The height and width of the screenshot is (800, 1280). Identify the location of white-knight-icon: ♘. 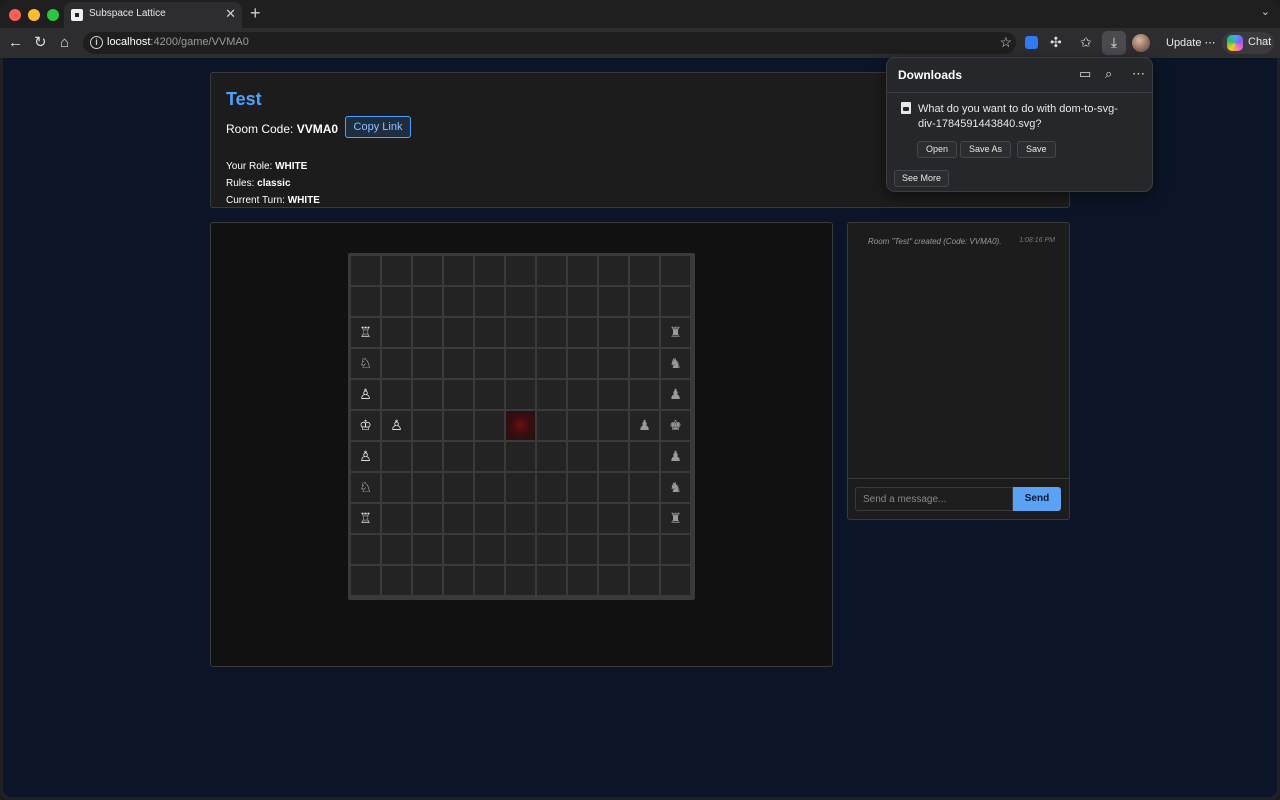
(365, 363).